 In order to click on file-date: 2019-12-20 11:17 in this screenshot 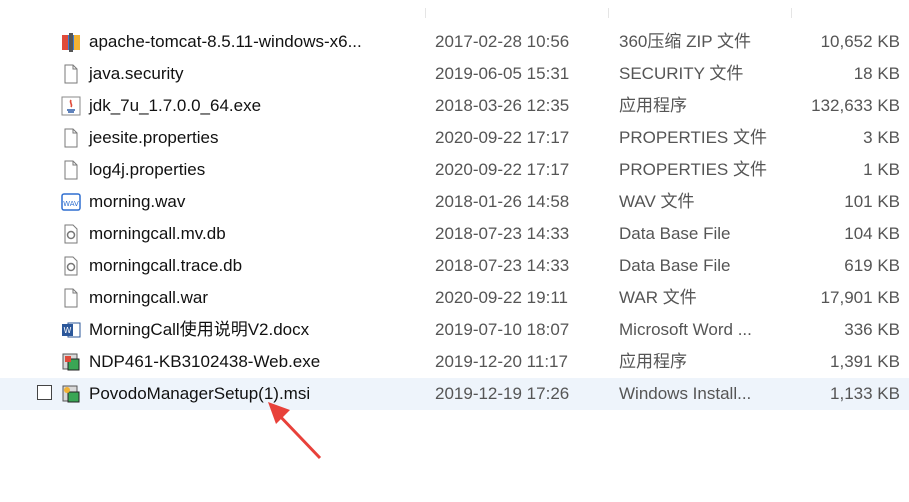, I will do `click(501, 361)`.